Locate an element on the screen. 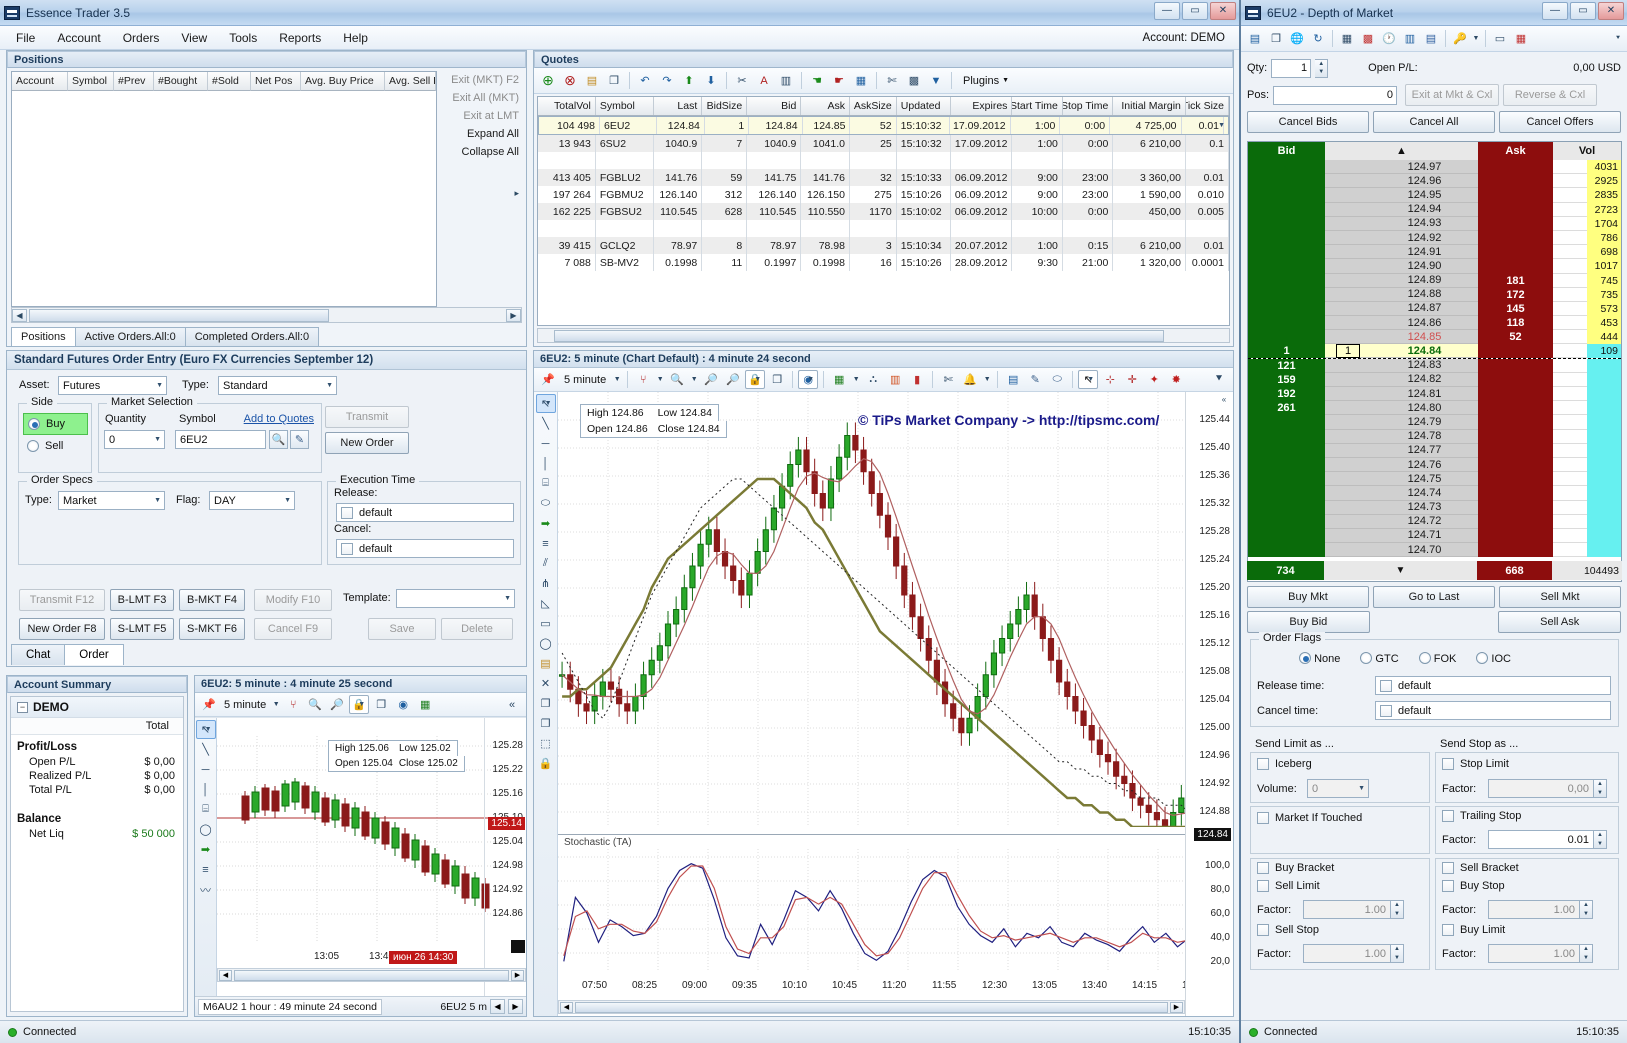 This screenshot has height=1043, width=1627. bc-alert-chevron-icon: ▼ is located at coordinates (987, 380).